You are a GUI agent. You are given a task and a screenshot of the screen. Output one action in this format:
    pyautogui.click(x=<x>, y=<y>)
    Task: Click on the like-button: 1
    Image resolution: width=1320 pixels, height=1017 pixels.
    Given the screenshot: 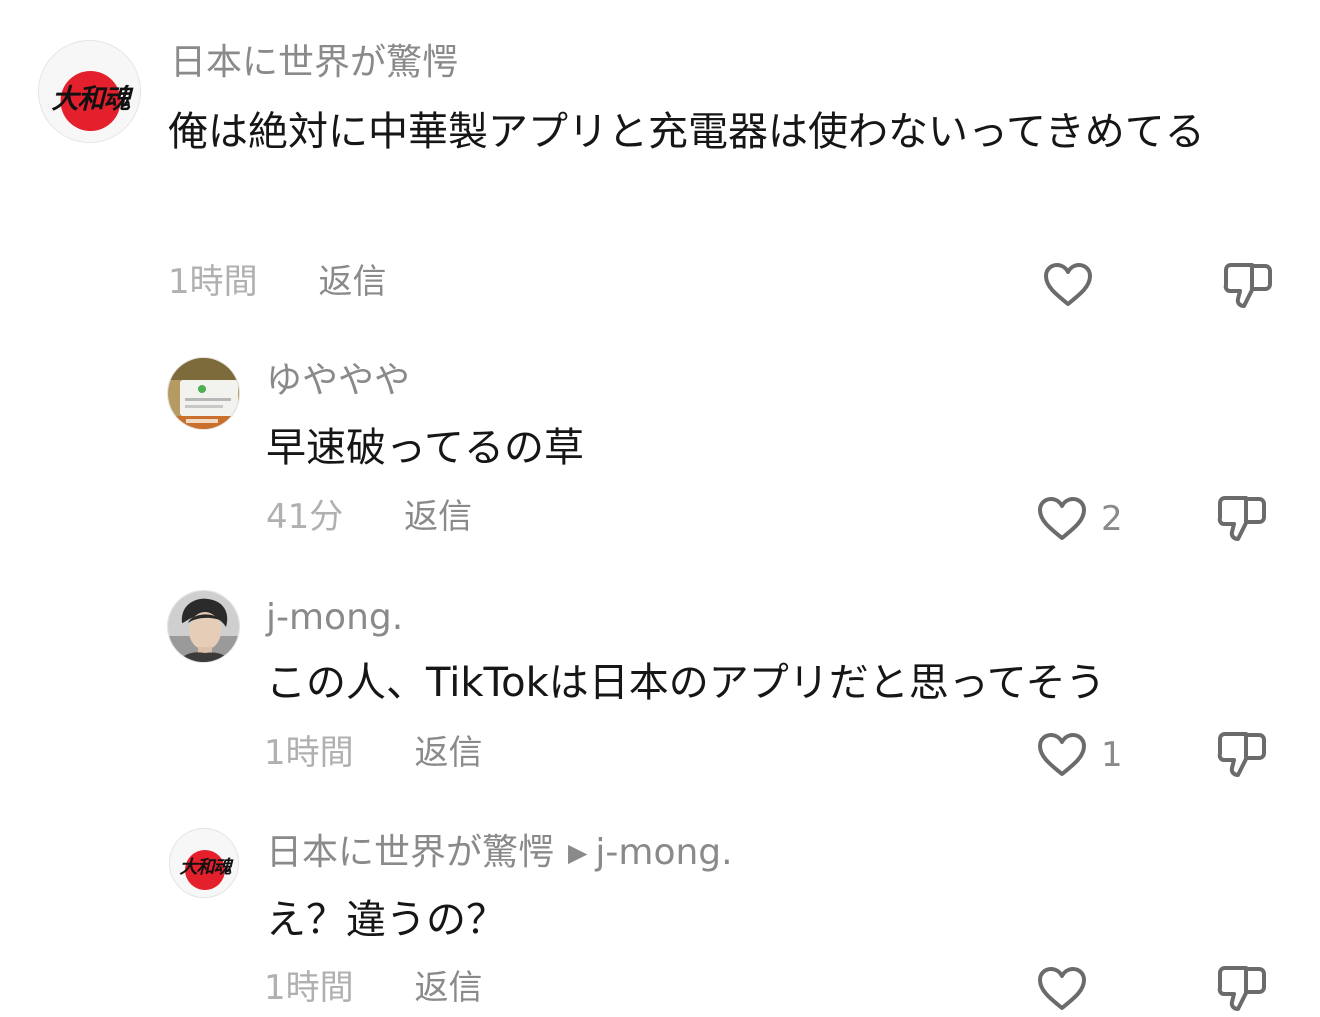 What is the action you would take?
    pyautogui.click(x=1080, y=755)
    